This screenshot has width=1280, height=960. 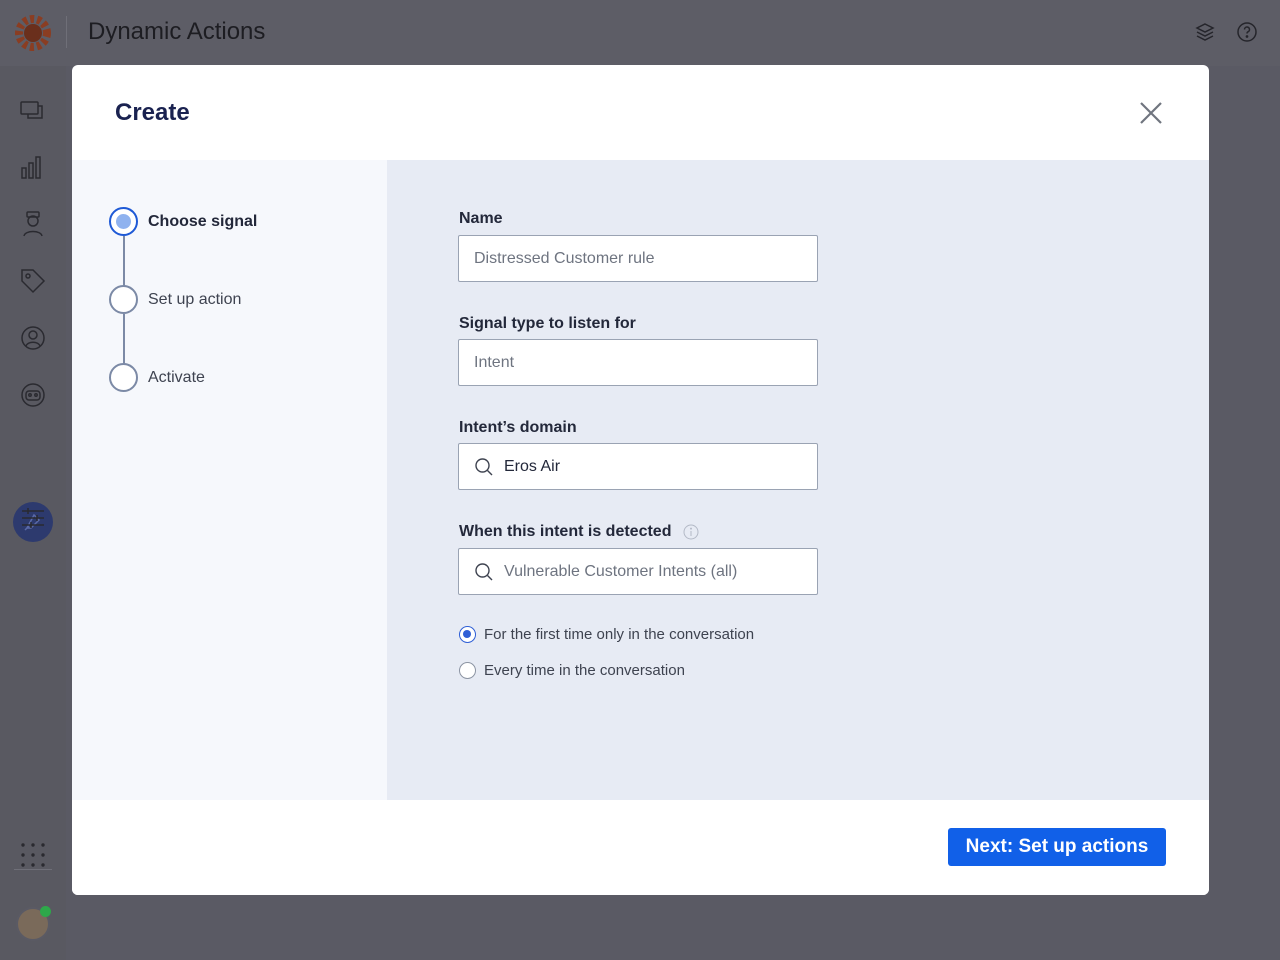 What do you see at coordinates (532, 466) in the screenshot?
I see `intent-domain-value: Eros Air` at bounding box center [532, 466].